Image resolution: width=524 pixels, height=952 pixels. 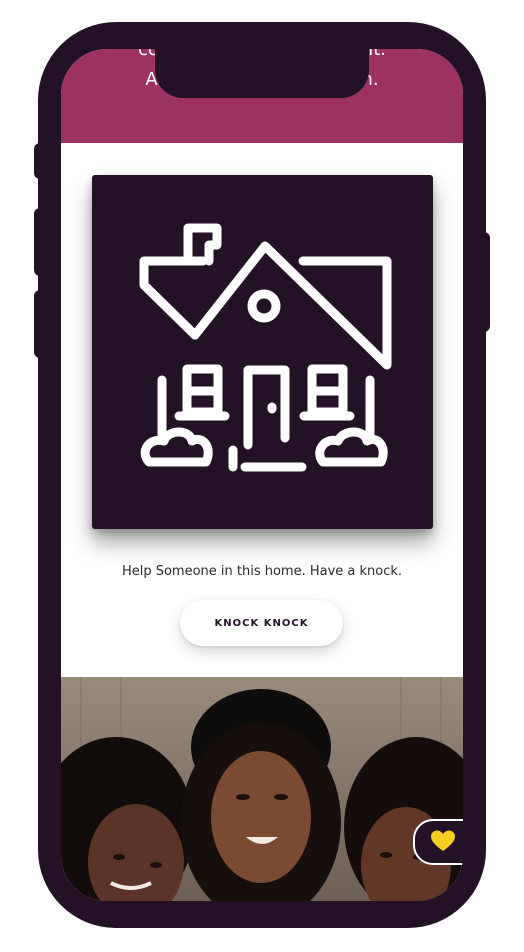 What do you see at coordinates (265, 347) in the screenshot?
I see `house-icon` at bounding box center [265, 347].